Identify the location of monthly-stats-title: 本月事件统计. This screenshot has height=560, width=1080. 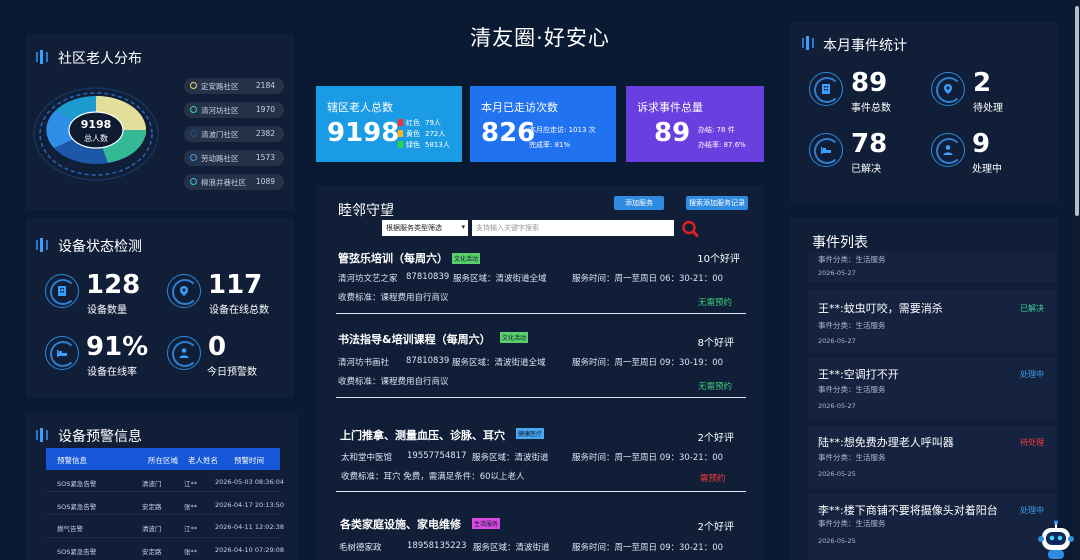
(865, 46).